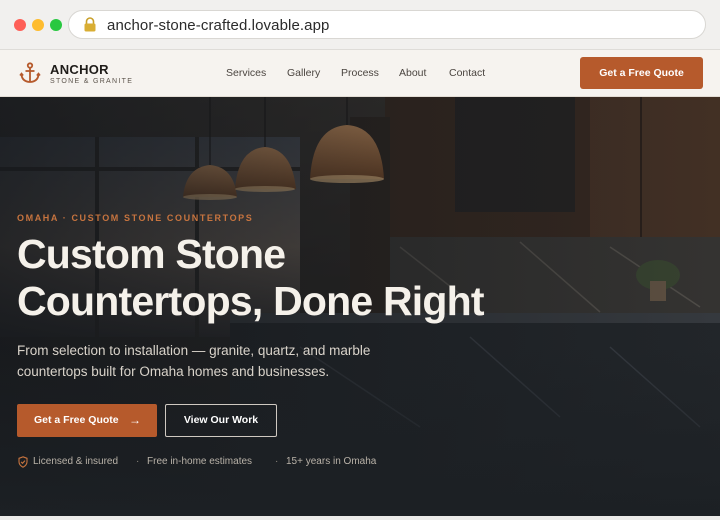  Describe the element at coordinates (331, 461) in the screenshot. I see `trust-years: 15+ years in Omaha` at that location.